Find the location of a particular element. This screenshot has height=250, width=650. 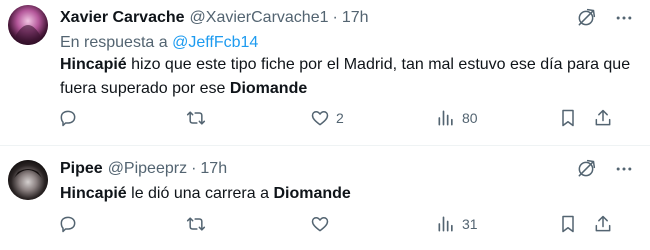

like-count: 2 is located at coordinates (340, 118).